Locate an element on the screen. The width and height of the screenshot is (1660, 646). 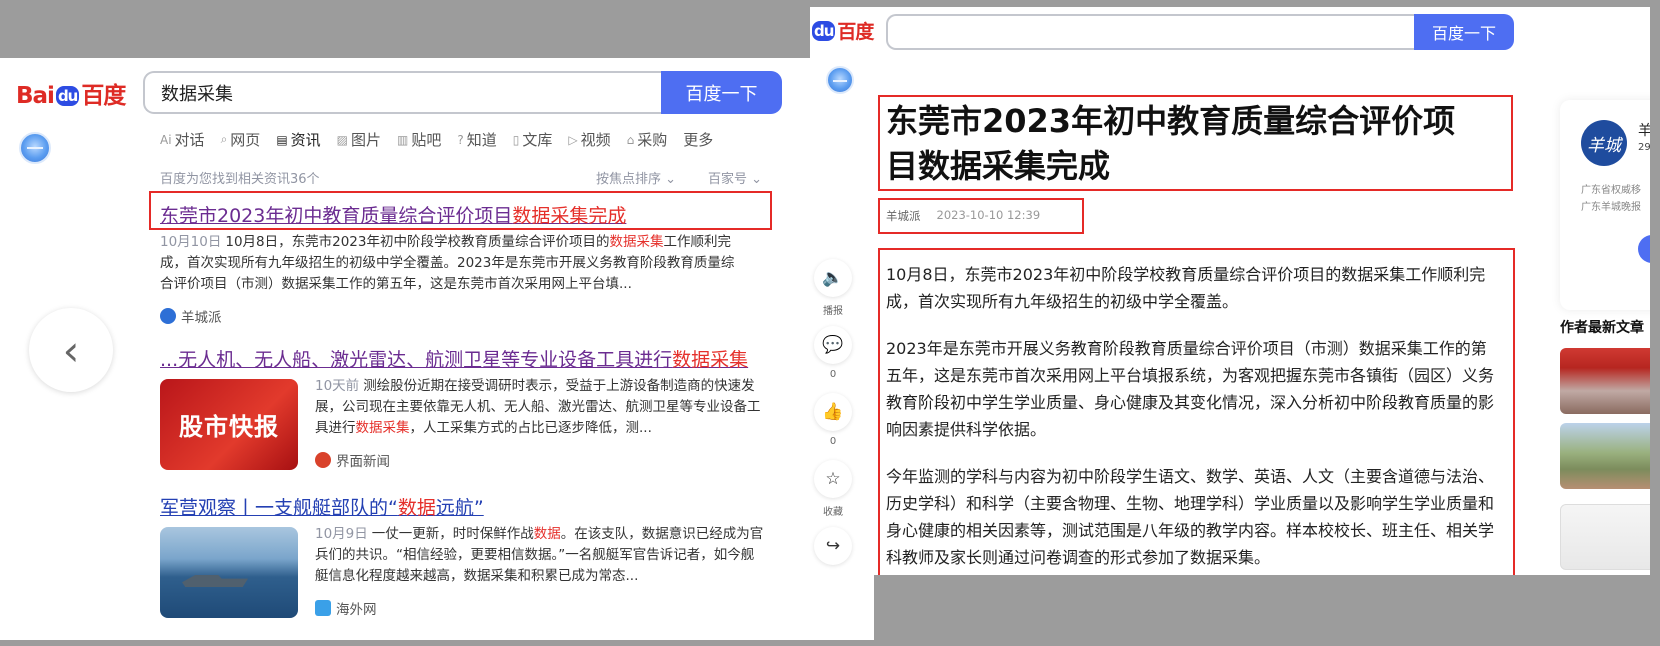
tab-news: ▤ 资讯 is located at coordinates (298, 139).